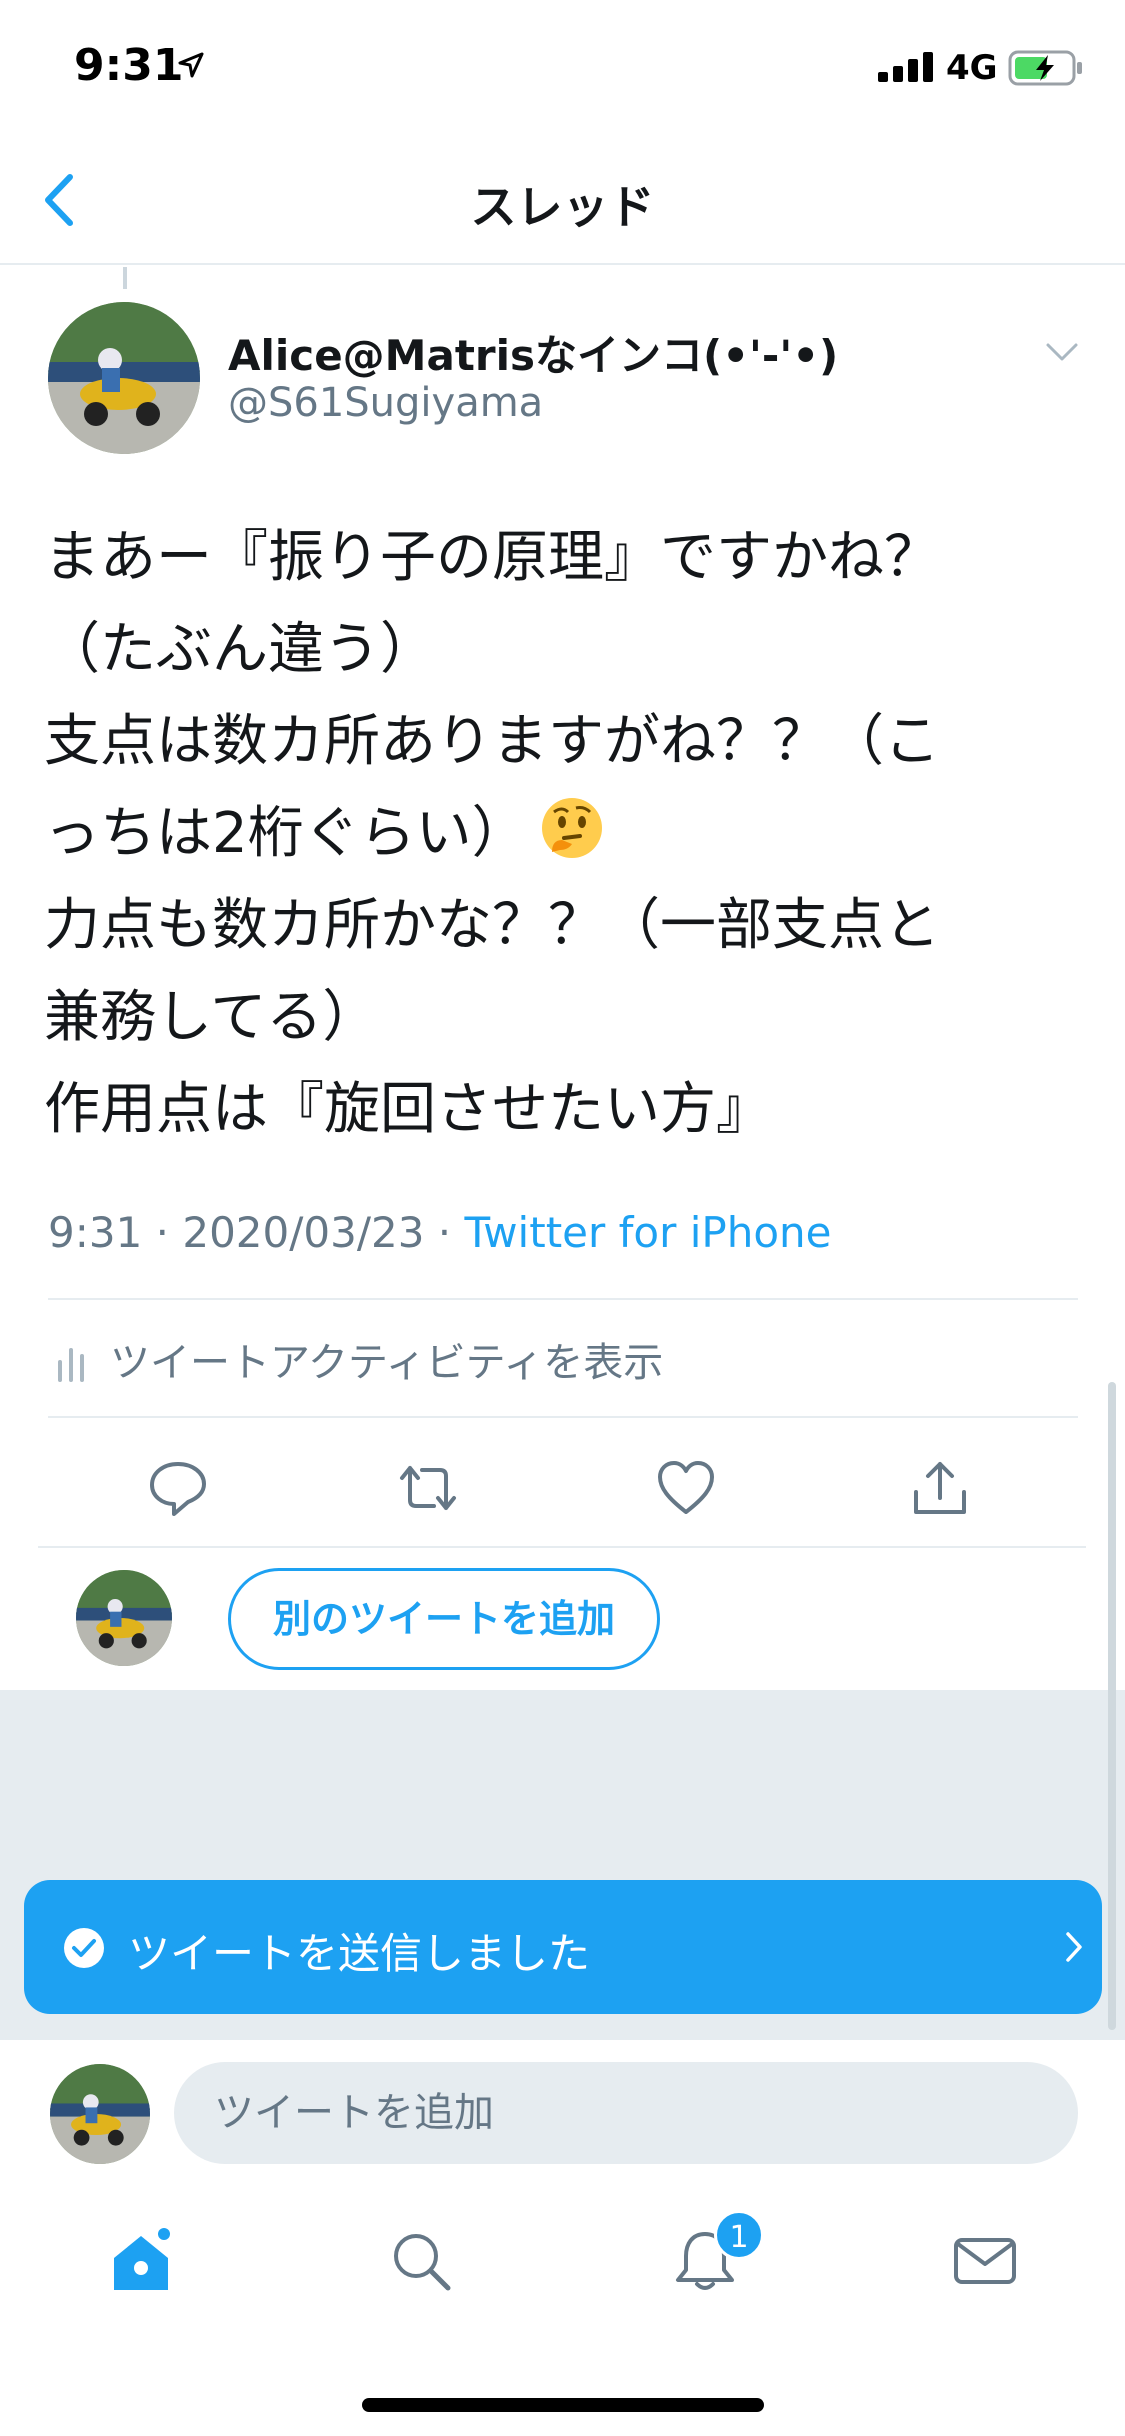  I want to click on tweet-line: （たぶん違う）, so click(240, 649).